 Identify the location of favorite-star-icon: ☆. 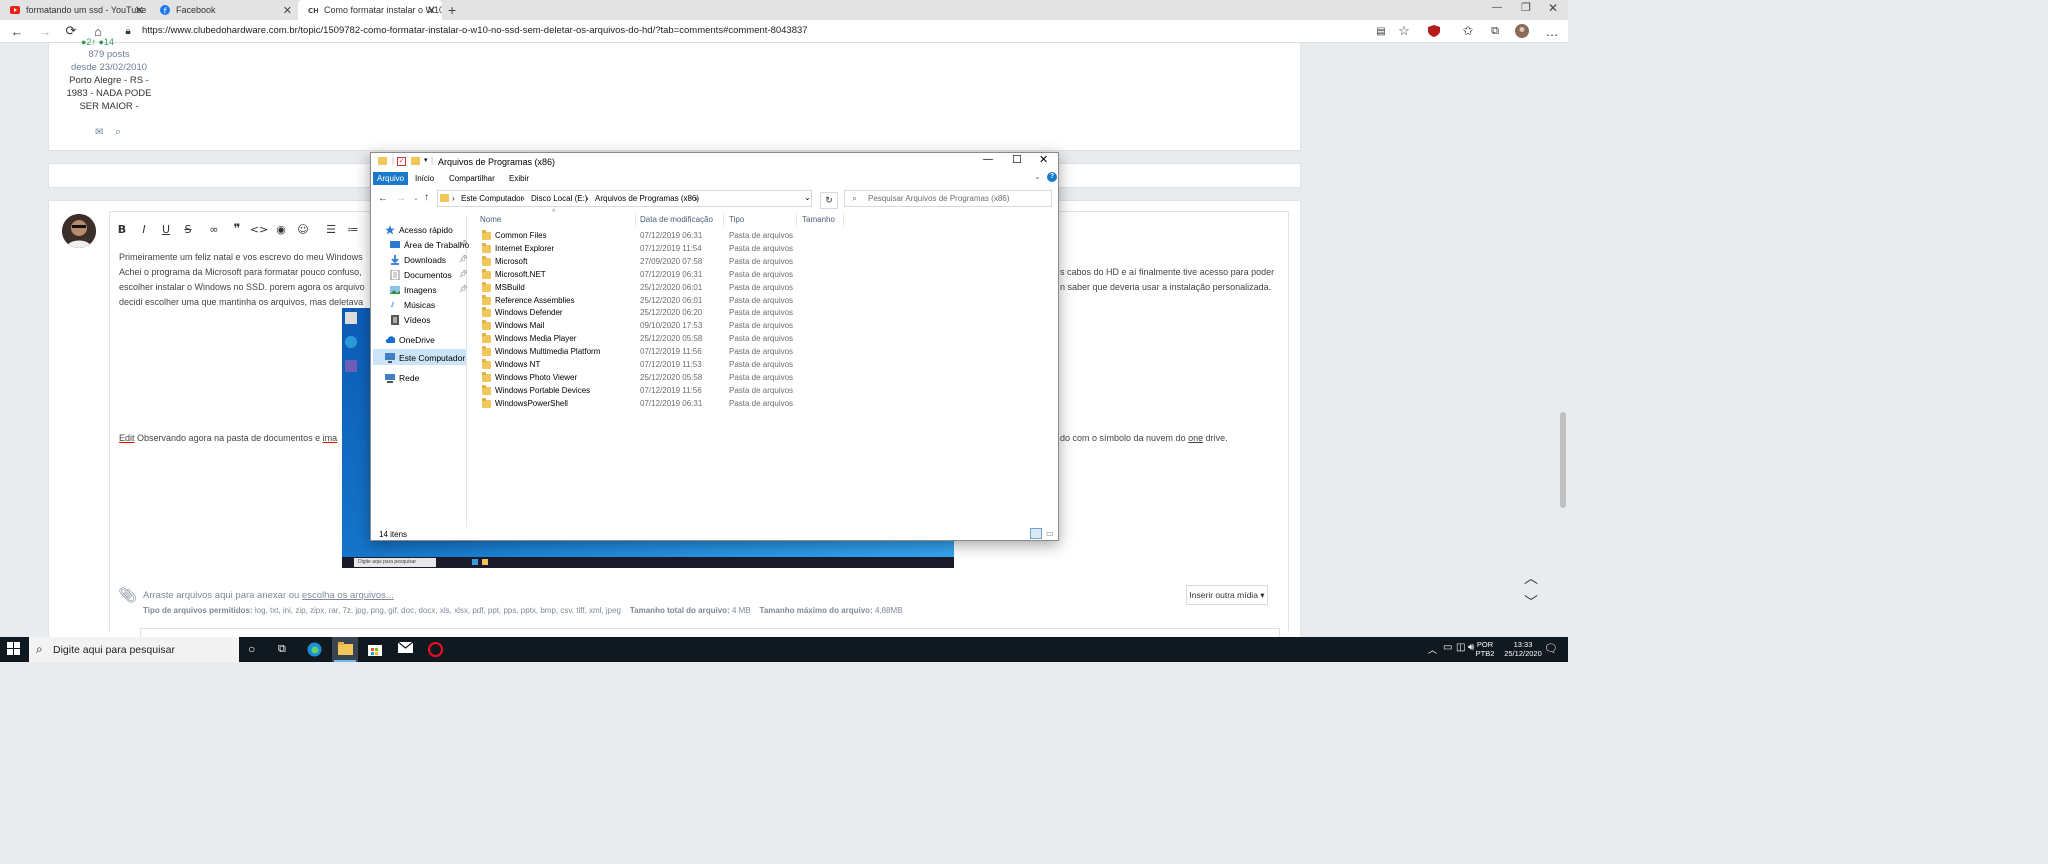
(1404, 30).